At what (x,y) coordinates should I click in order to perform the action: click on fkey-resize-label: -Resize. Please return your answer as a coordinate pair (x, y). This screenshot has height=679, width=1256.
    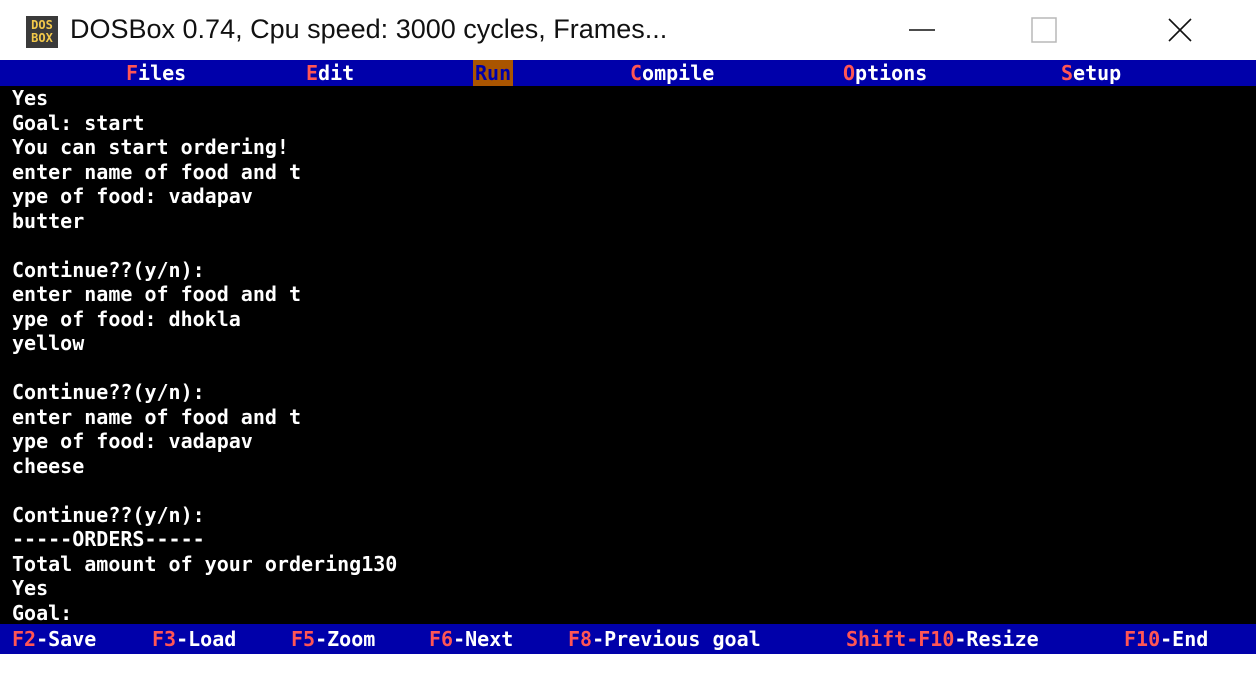
    Looking at the image, I should click on (996, 639).